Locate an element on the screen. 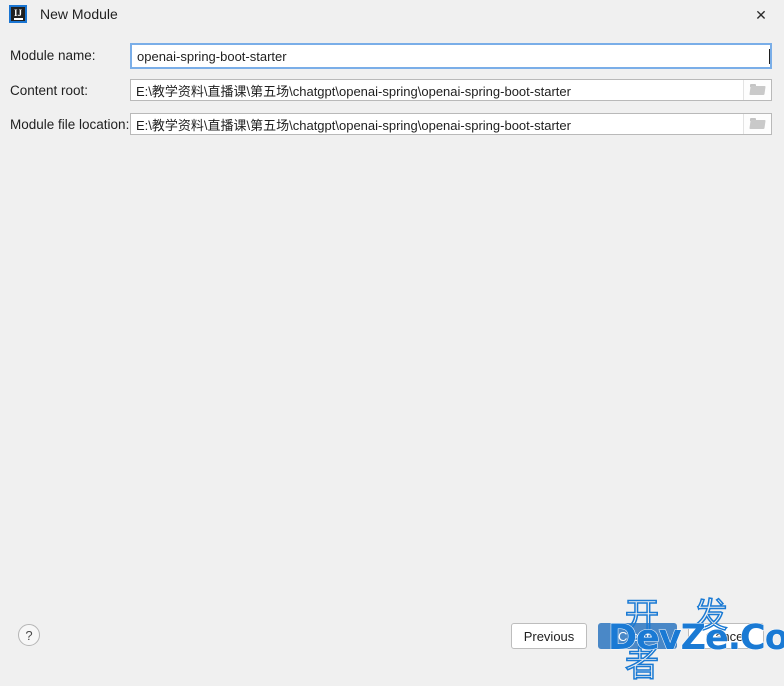 The width and height of the screenshot is (784, 686). close-icon: ✕ is located at coordinates (761, 15).